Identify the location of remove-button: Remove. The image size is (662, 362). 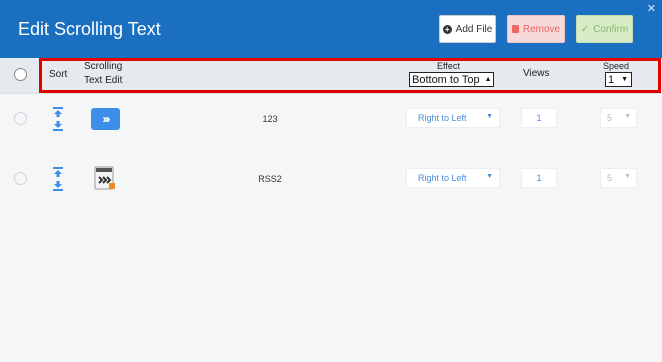
(536, 29).